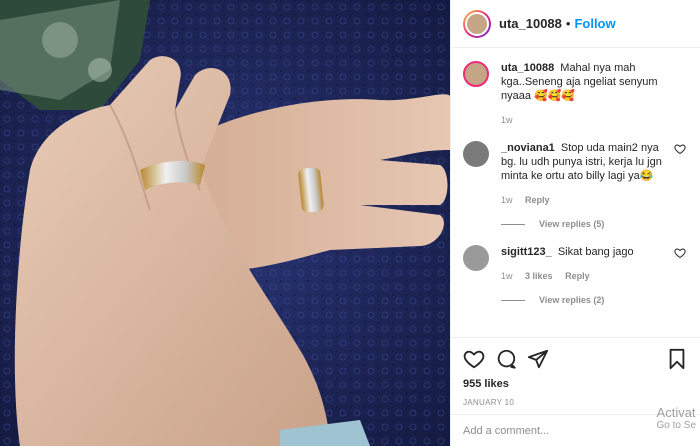  What do you see at coordinates (594, 23) in the screenshot?
I see `follow-button: Follow` at bounding box center [594, 23].